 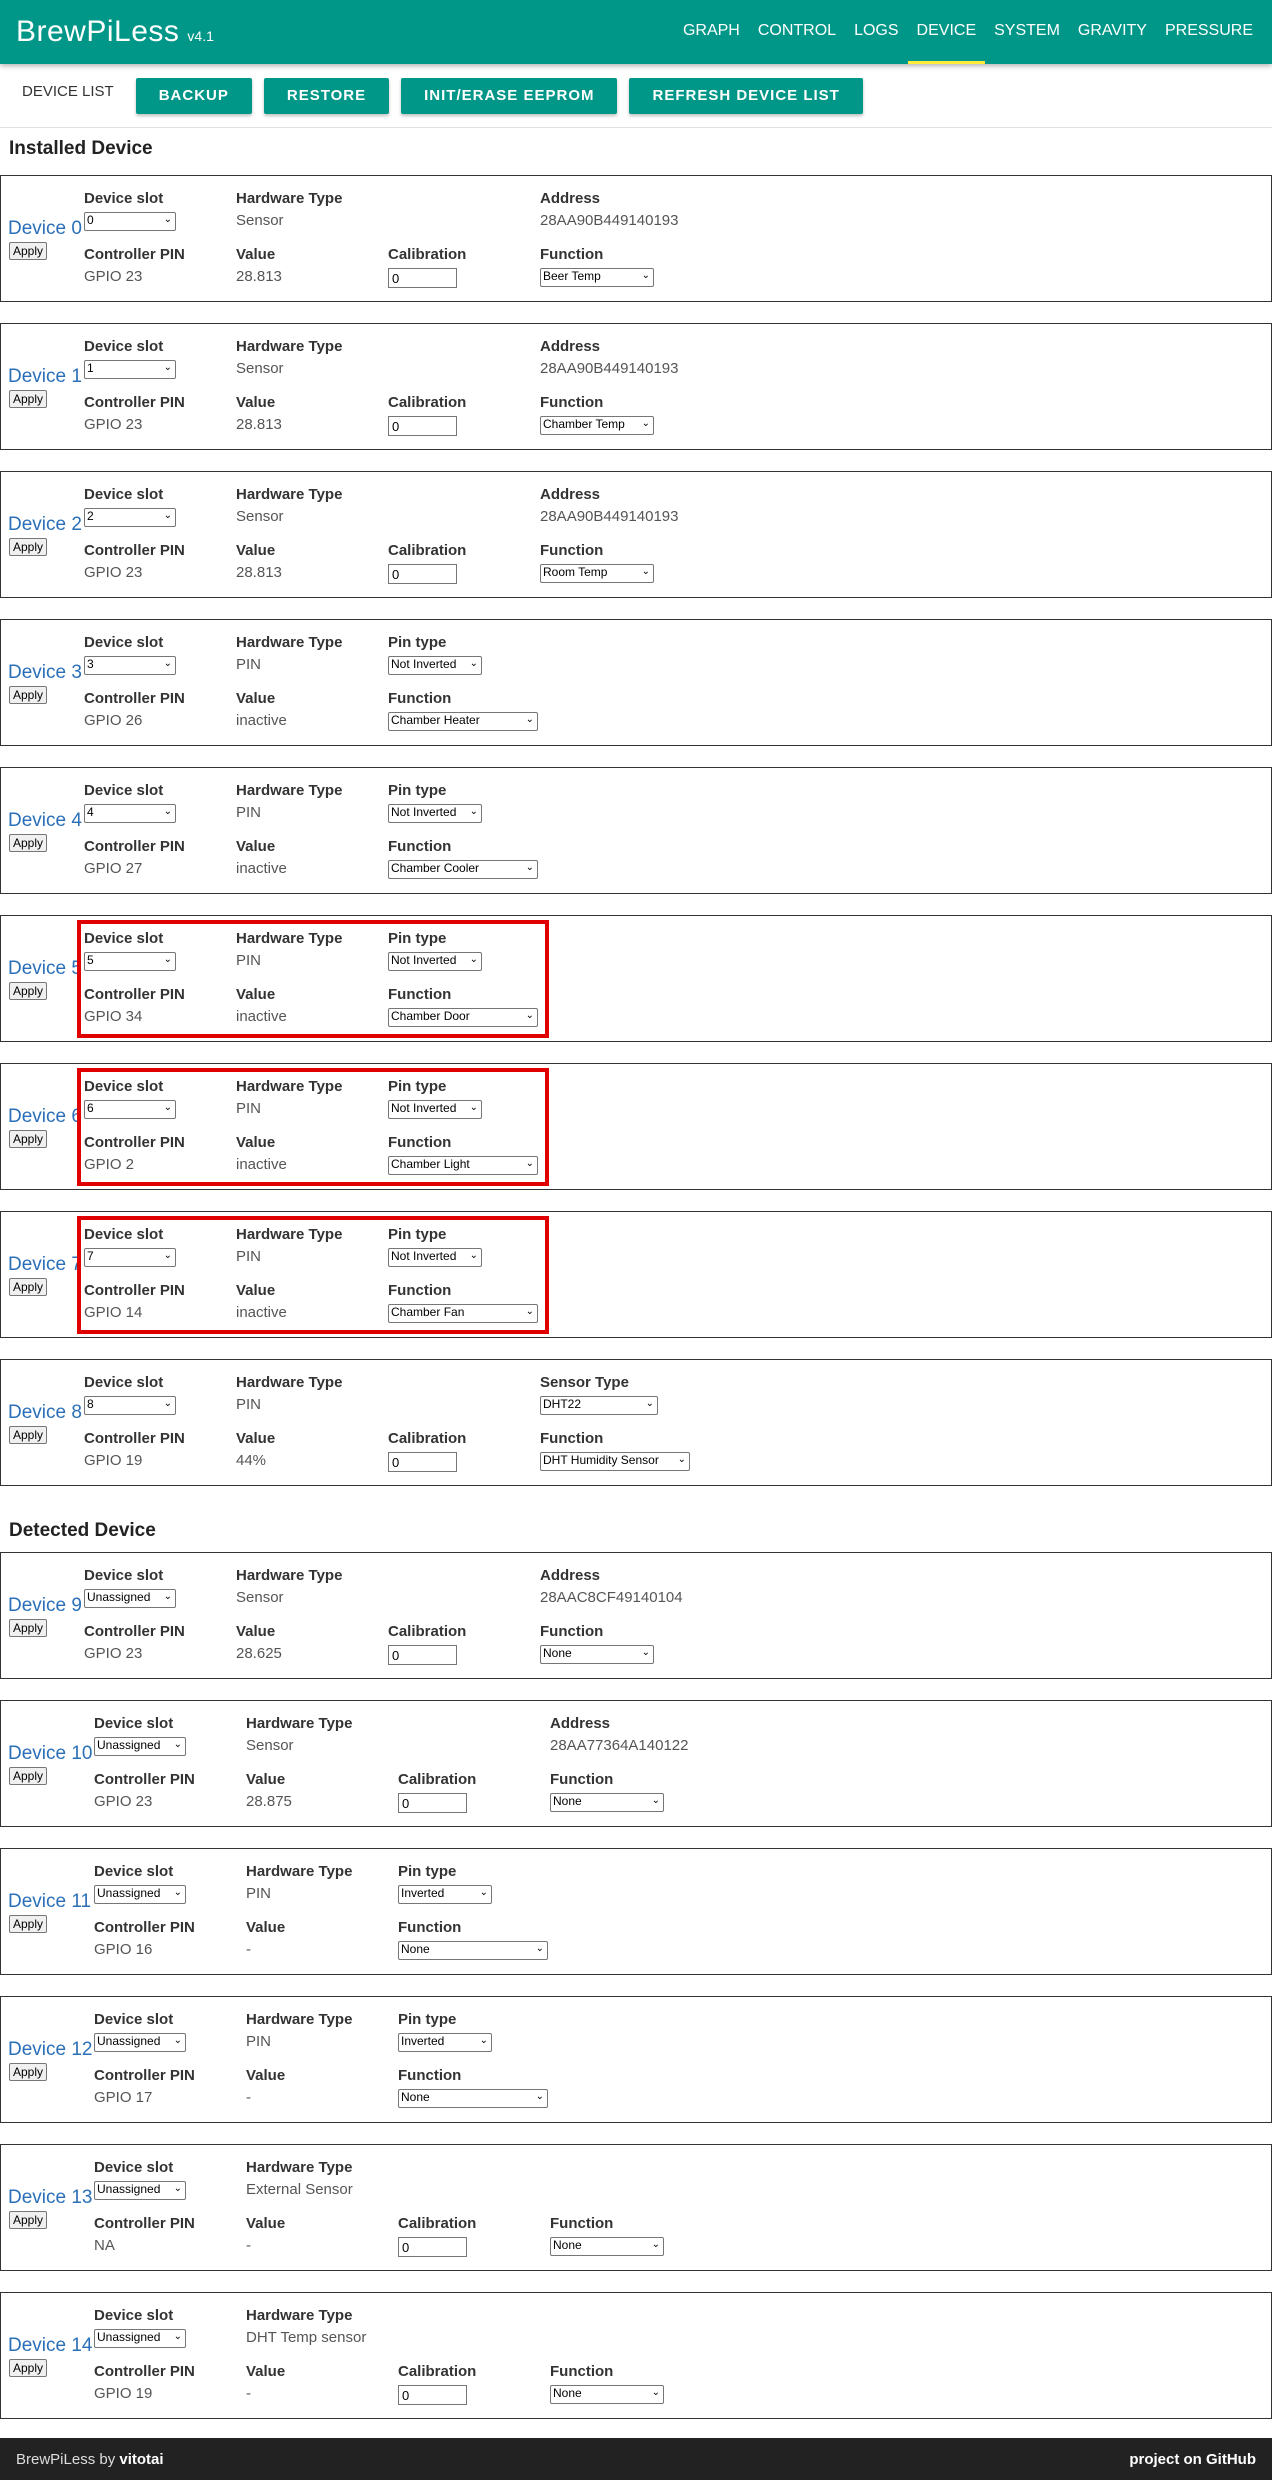 I want to click on nav-graph: GRAPH, so click(x=711, y=32).